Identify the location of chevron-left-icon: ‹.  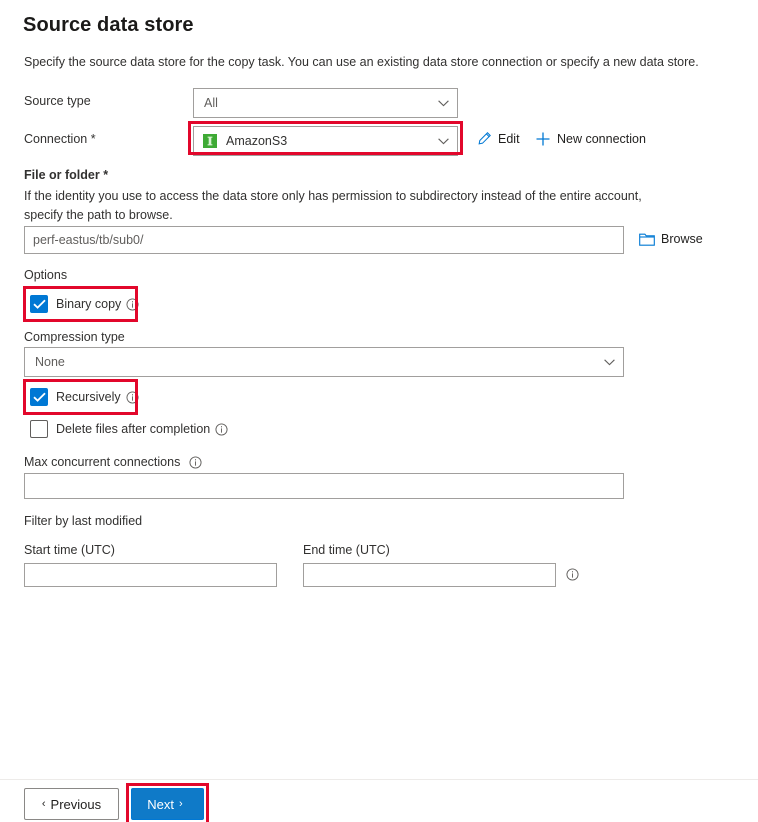
(43, 804).